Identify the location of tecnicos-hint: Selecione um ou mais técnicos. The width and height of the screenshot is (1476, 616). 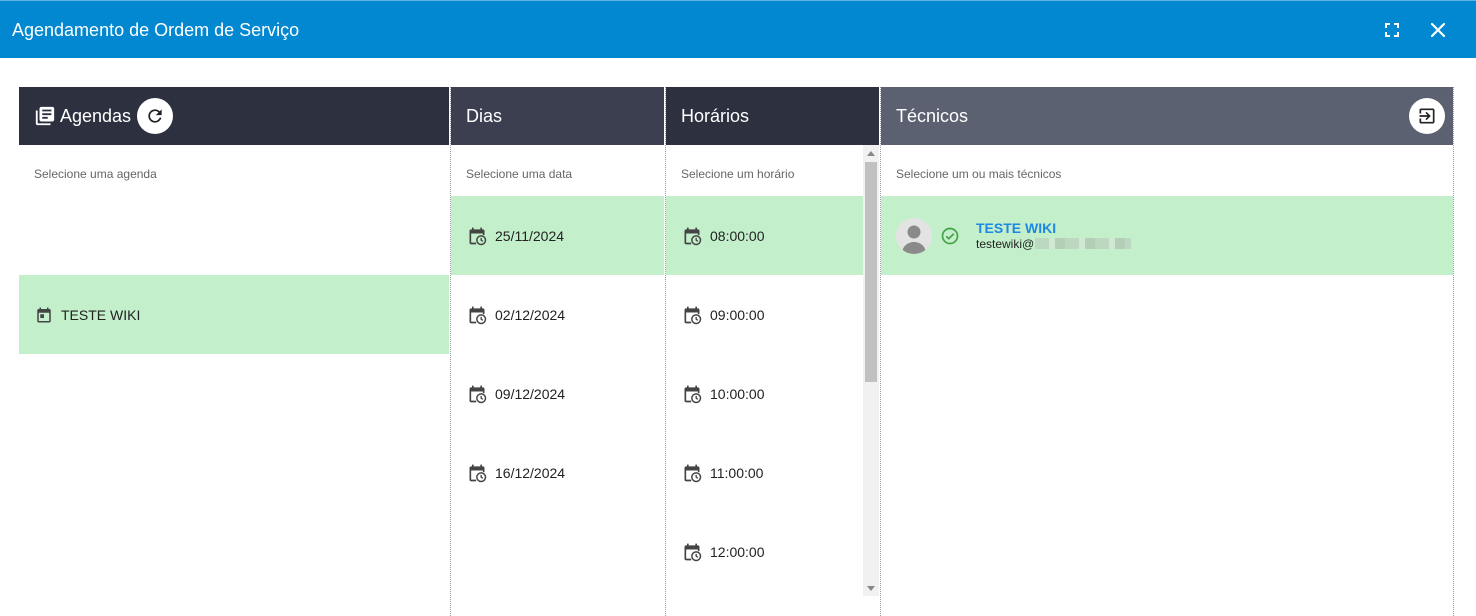
(979, 174).